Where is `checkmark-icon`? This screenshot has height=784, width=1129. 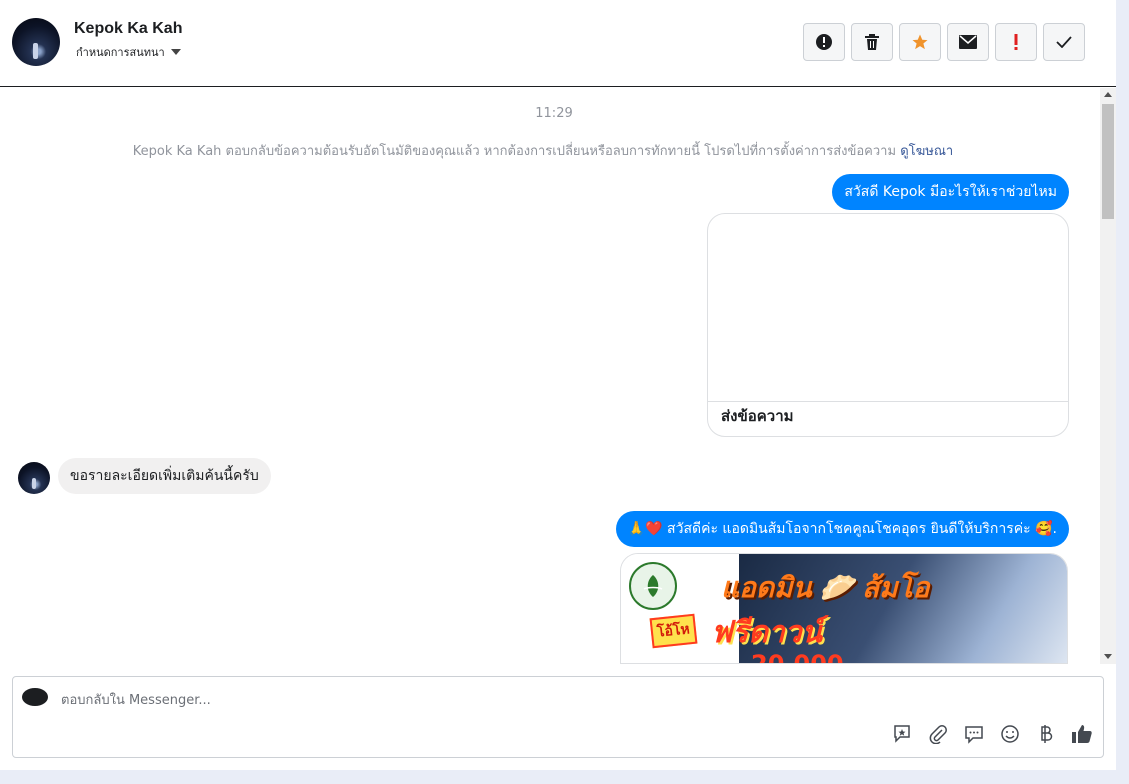
checkmark-icon is located at coordinates (1064, 42).